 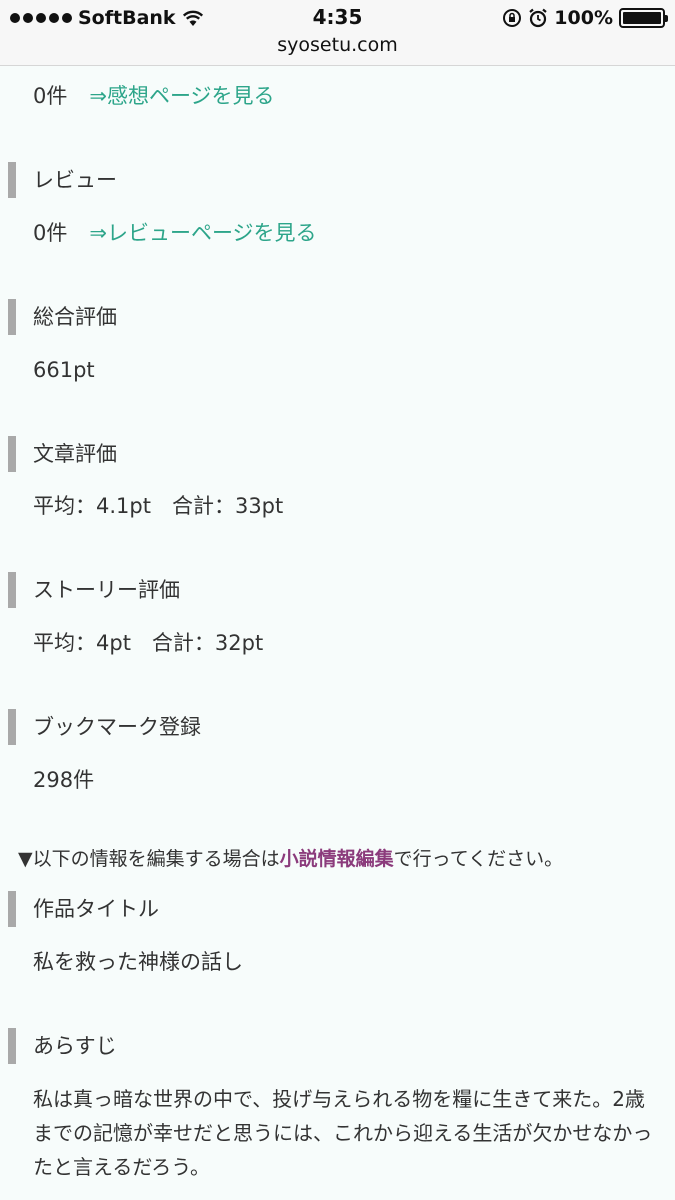 What do you see at coordinates (64, 780) in the screenshot?
I see `bookmark-count: 298件` at bounding box center [64, 780].